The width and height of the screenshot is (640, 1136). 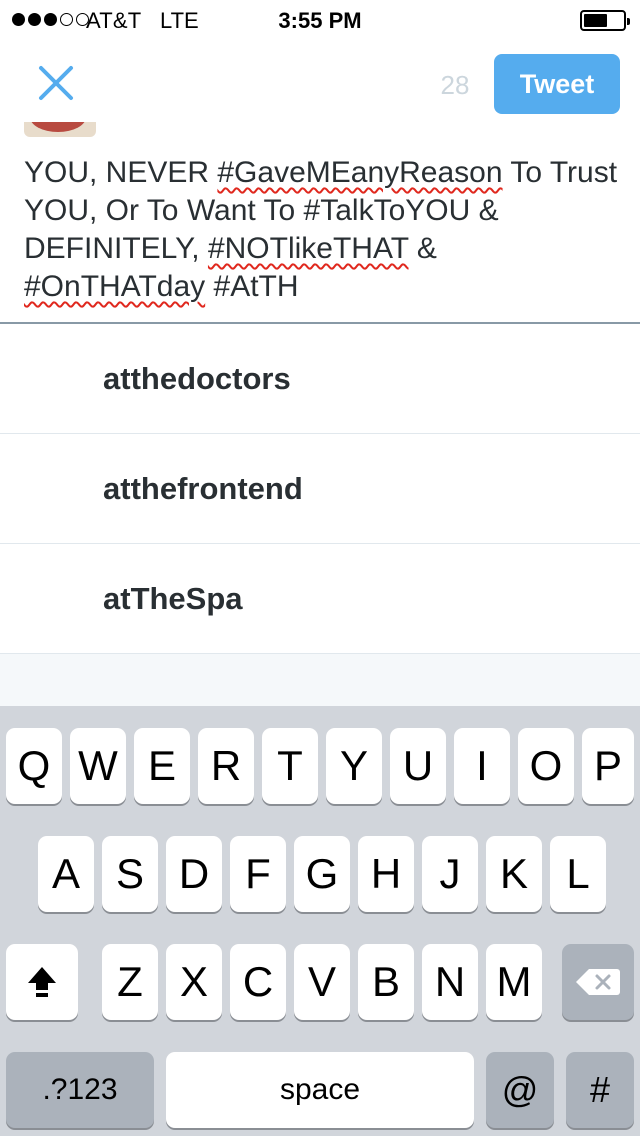 What do you see at coordinates (258, 874) in the screenshot?
I see `key-f: F` at bounding box center [258, 874].